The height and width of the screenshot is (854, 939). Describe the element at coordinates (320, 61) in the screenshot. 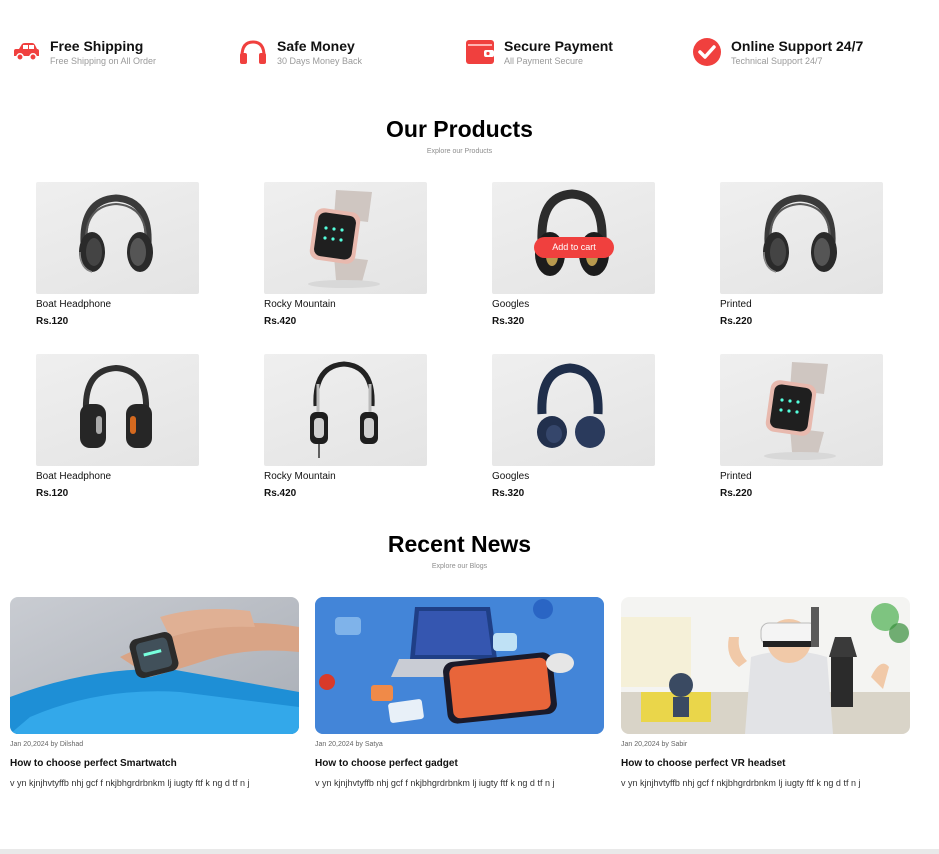

I see `feature-subtitle: 30 Days Money Back` at that location.